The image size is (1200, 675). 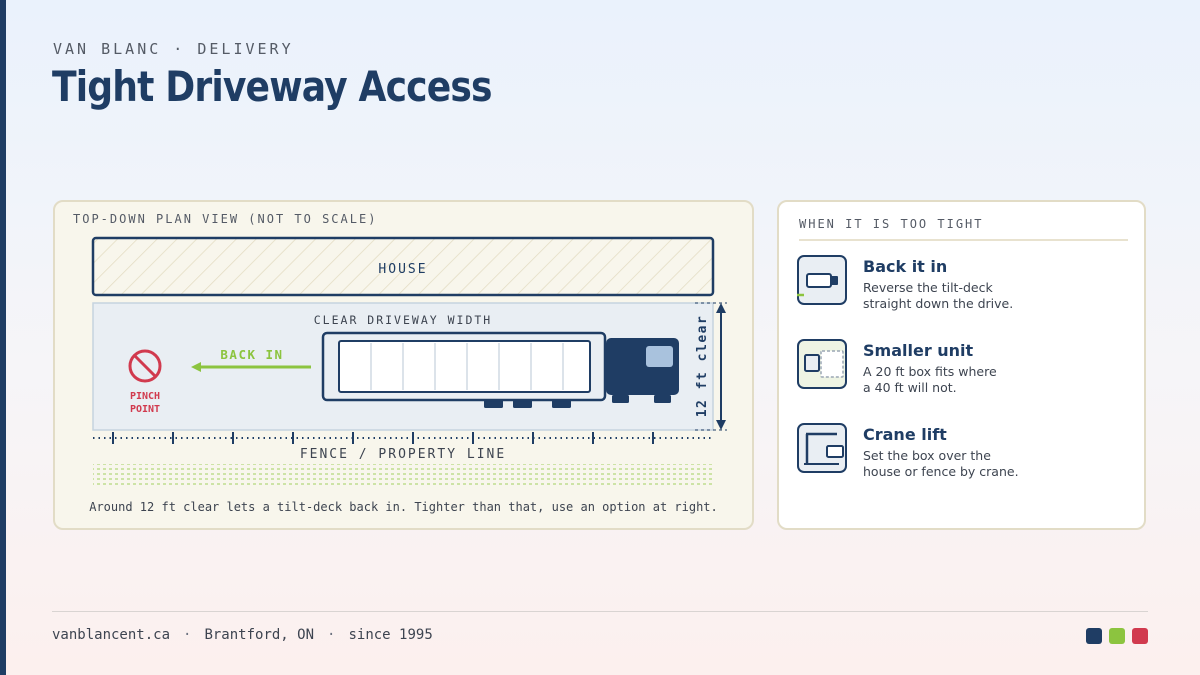 I want to click on crane-icon, so click(x=822, y=448).